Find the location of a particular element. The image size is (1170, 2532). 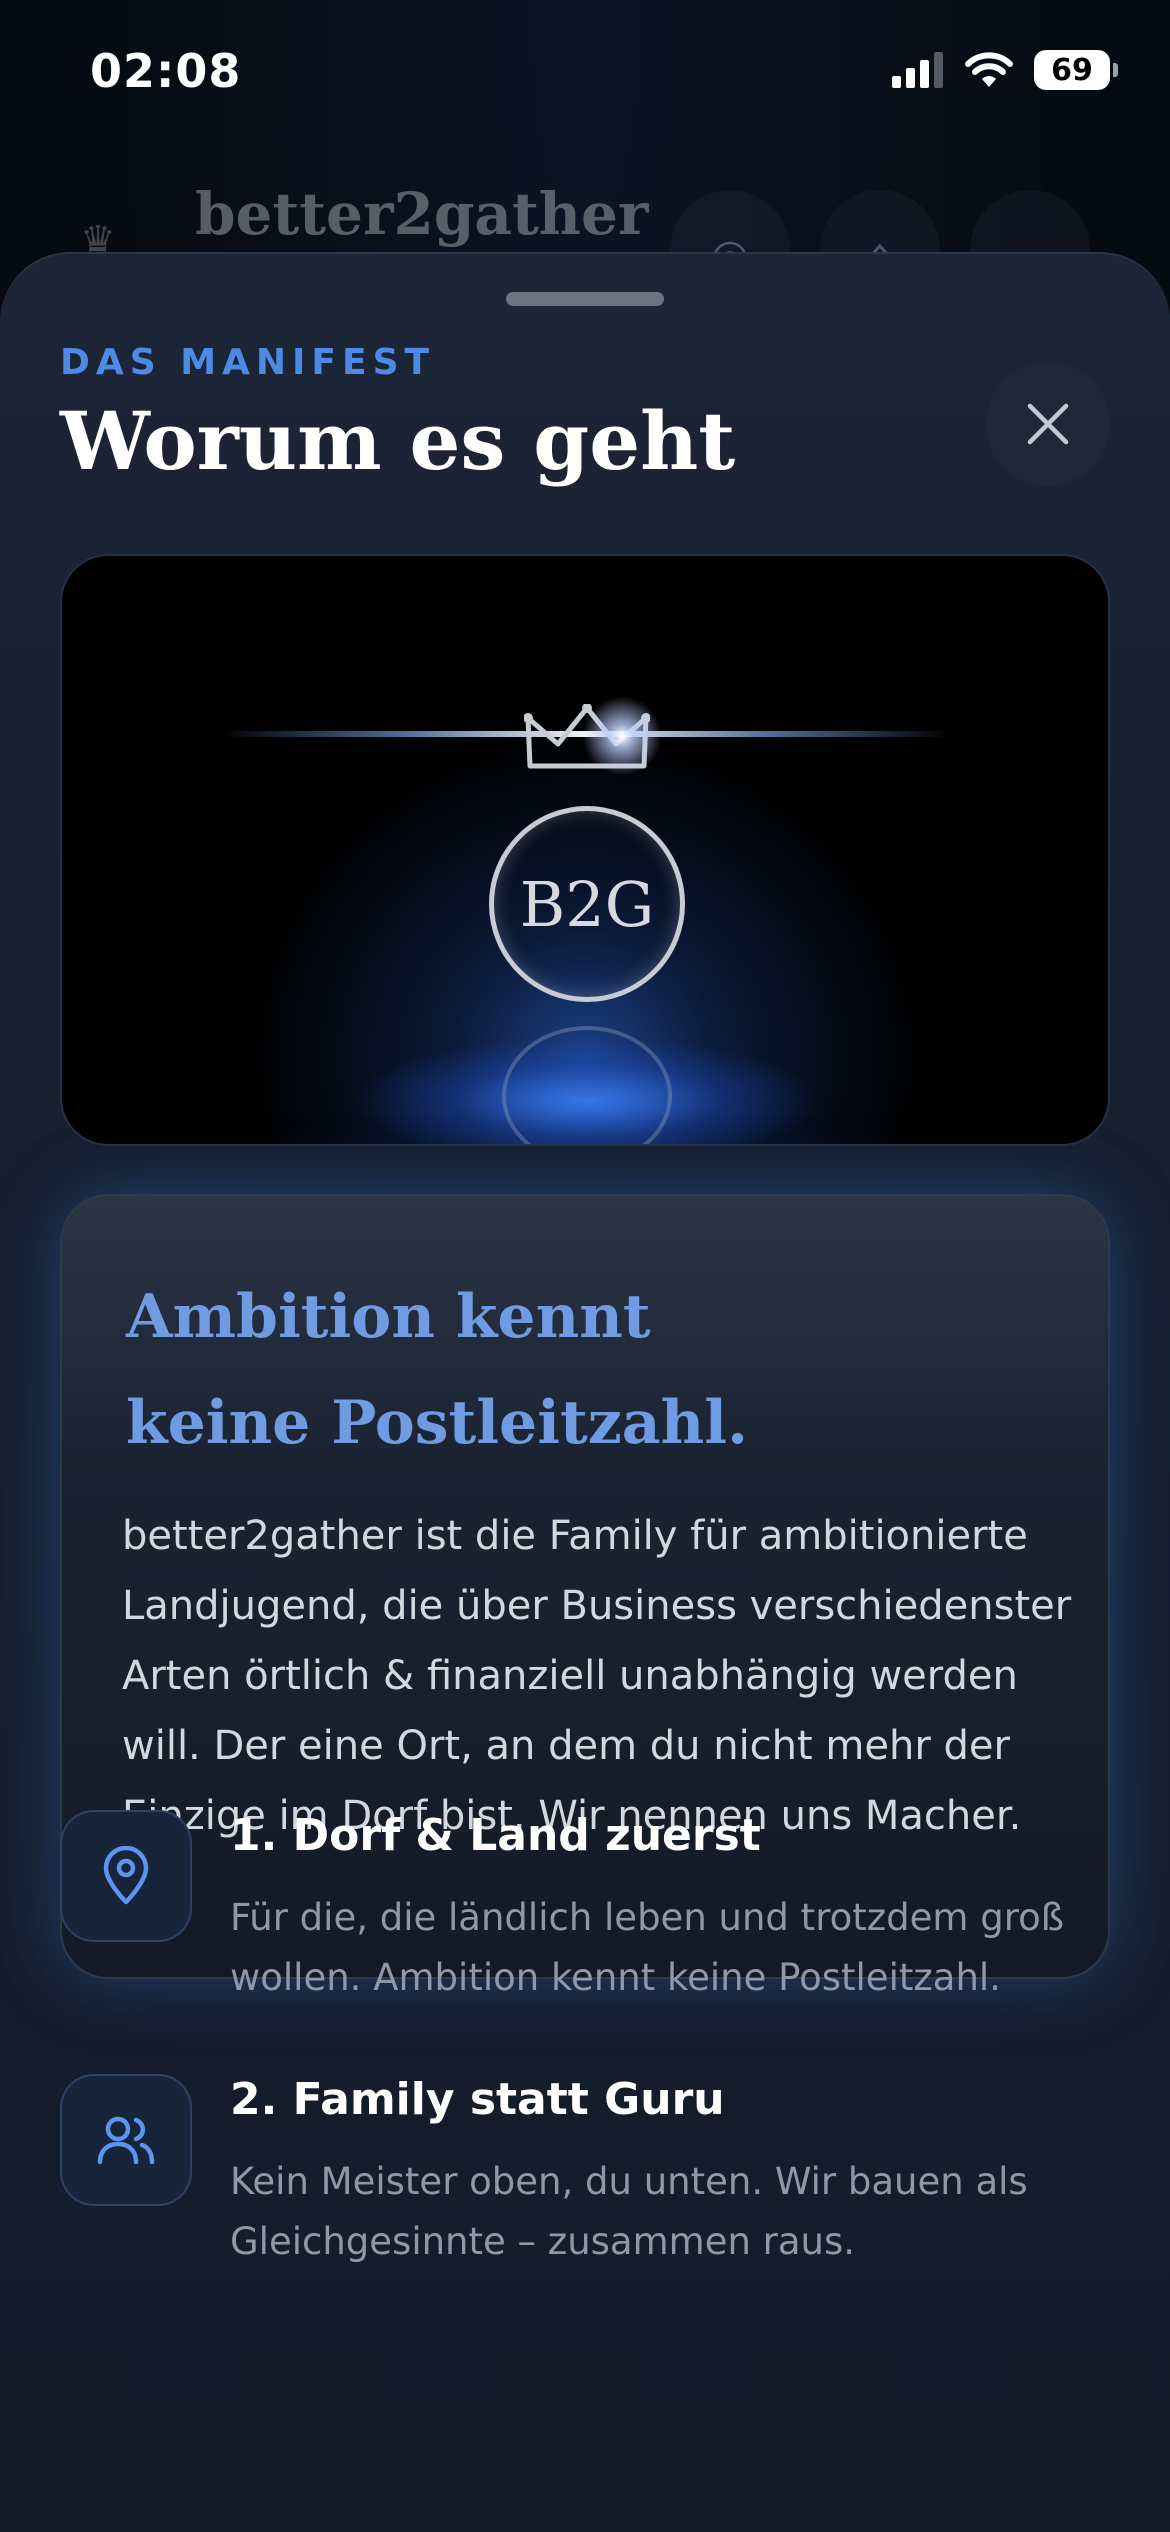

users-icon is located at coordinates (126, 2140).